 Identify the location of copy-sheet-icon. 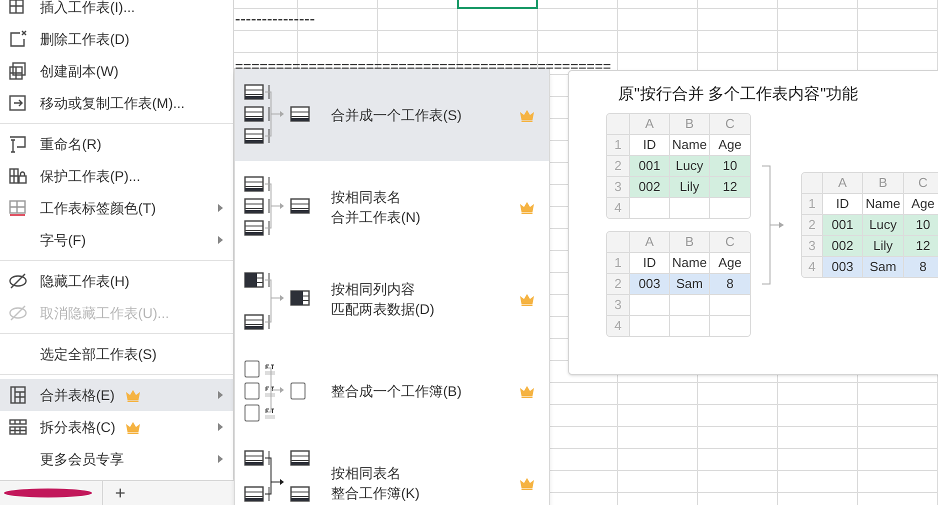
(18, 71).